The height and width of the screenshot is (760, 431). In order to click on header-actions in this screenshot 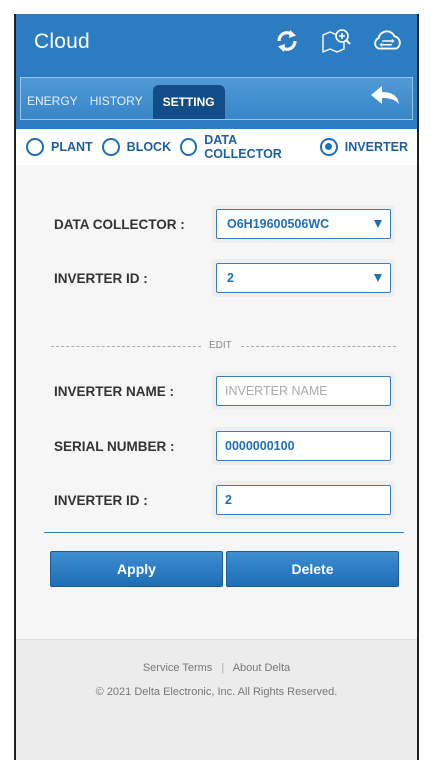, I will do `click(337, 41)`.